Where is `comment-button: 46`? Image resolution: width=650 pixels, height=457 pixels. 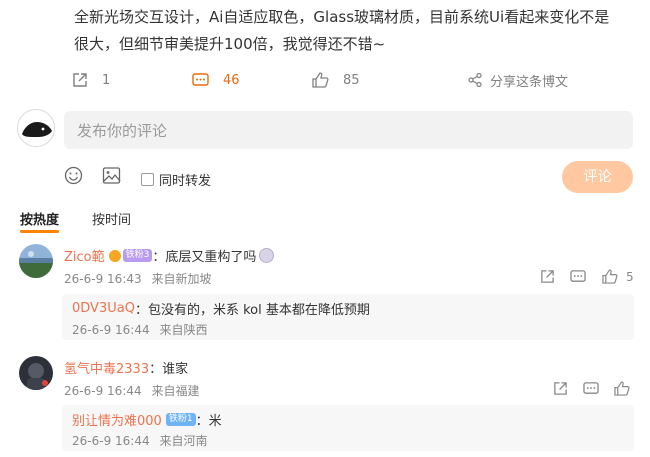 comment-button: 46 is located at coordinates (216, 80).